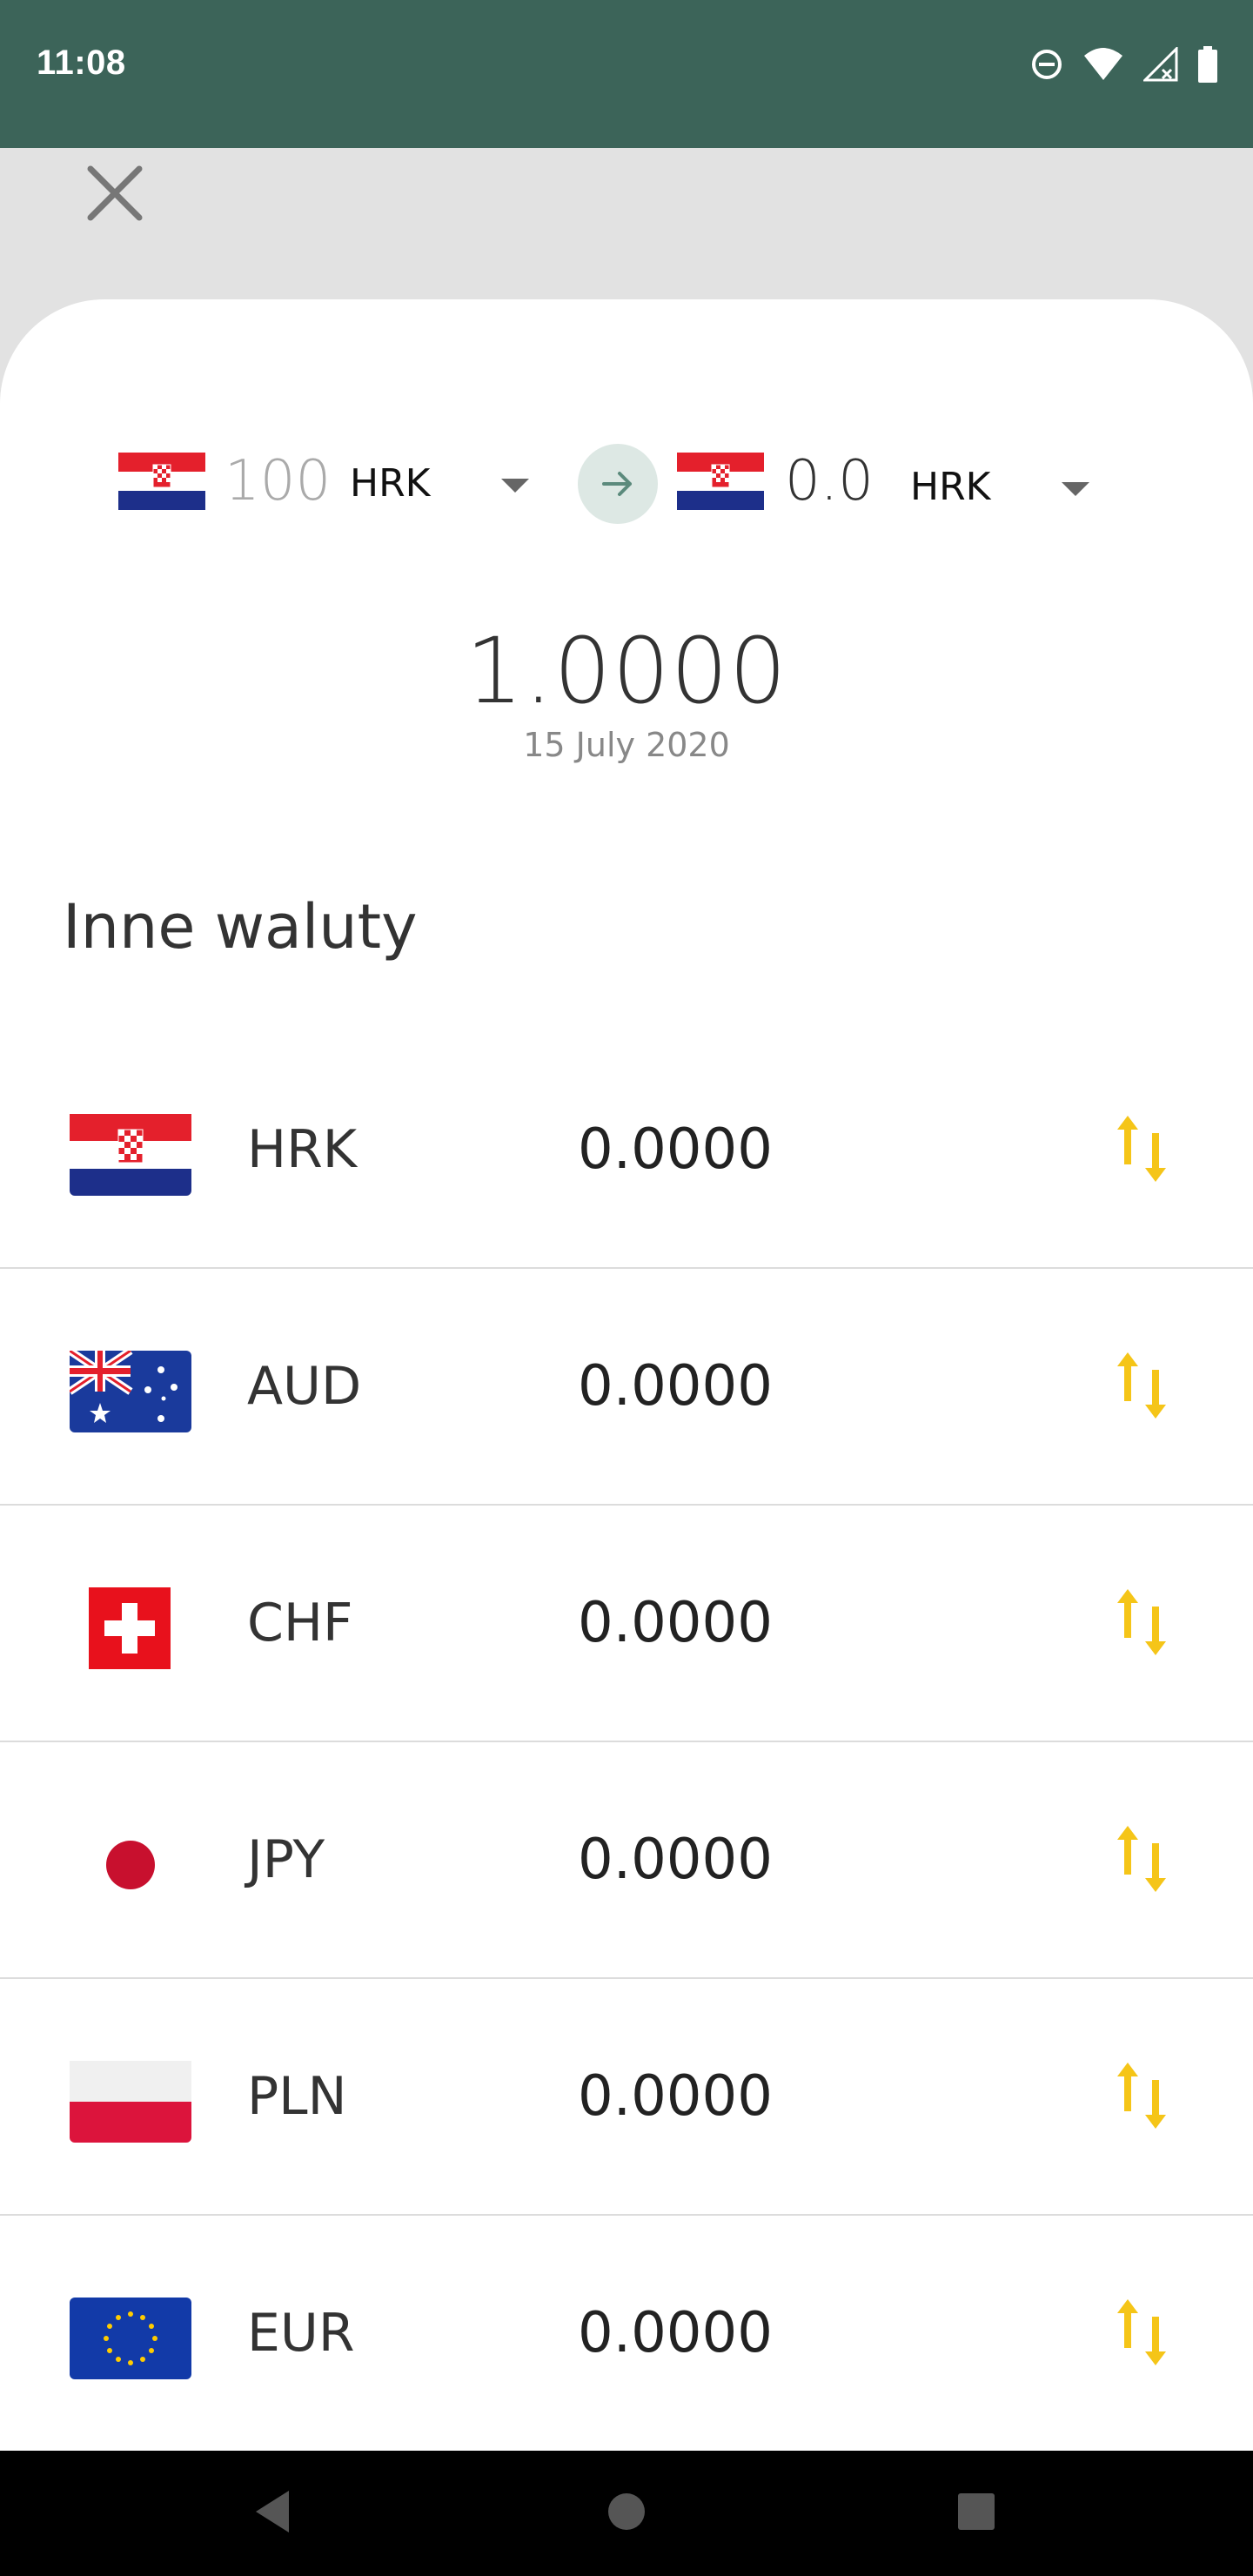 Image resolution: width=1253 pixels, height=2576 pixels. What do you see at coordinates (240, 927) in the screenshot?
I see `section-title: Inne waluty` at bounding box center [240, 927].